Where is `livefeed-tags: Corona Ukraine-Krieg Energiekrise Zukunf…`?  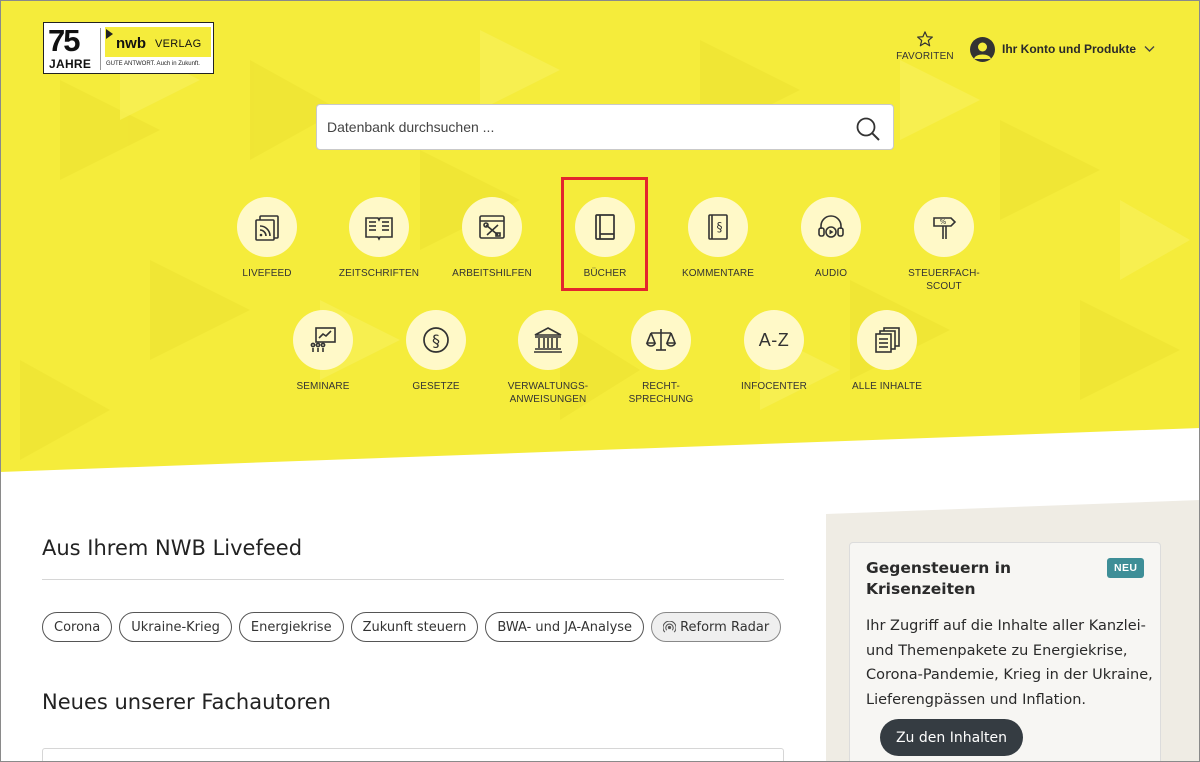
livefeed-tags: Corona Ukraine-Krieg Energiekrise Zukunf… is located at coordinates (415, 627).